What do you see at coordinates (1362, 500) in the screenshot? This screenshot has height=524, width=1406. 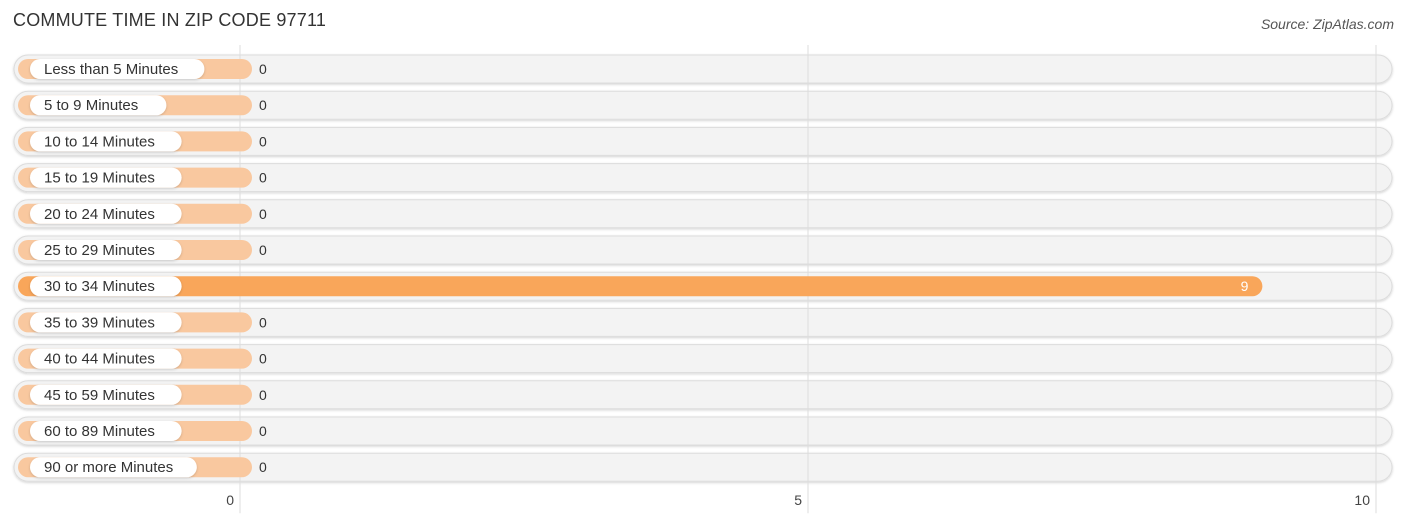 I see `x-tick-label: 10` at bounding box center [1362, 500].